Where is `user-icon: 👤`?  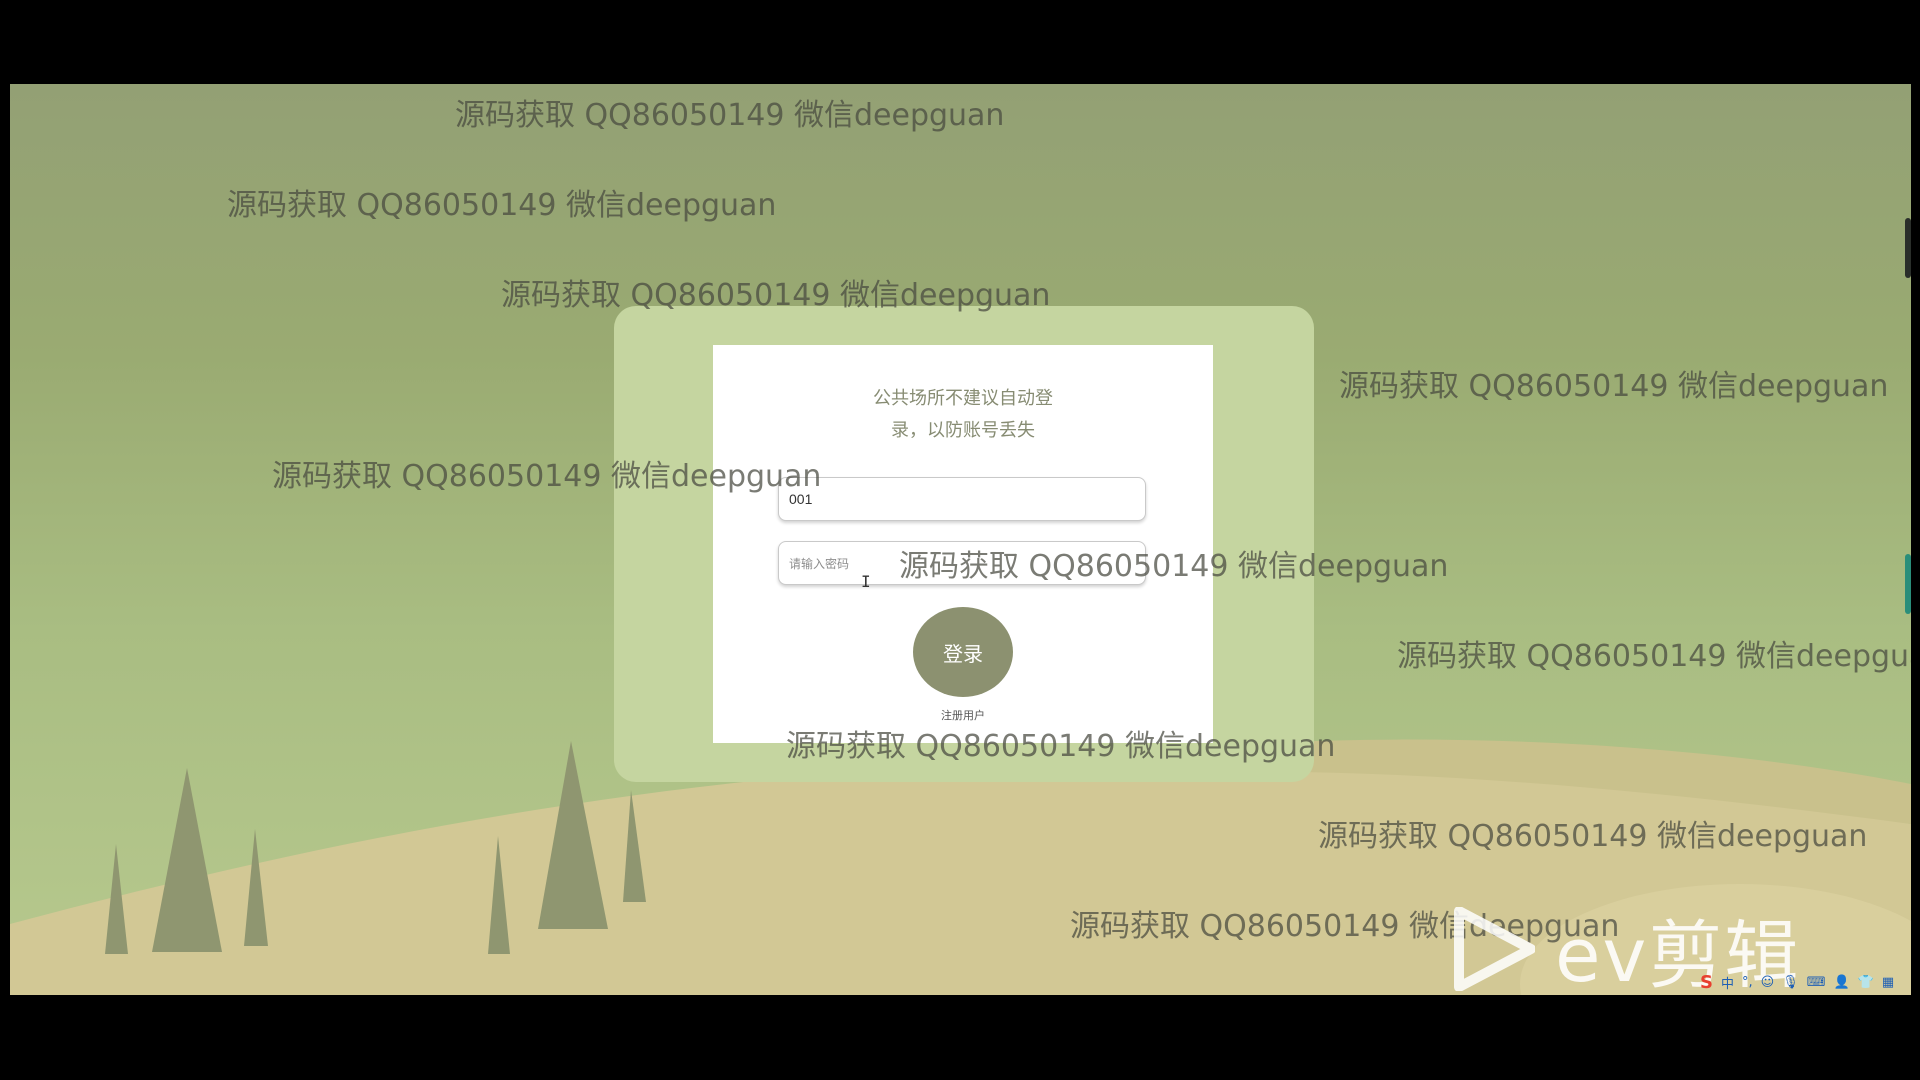 user-icon: 👤 is located at coordinates (1841, 982).